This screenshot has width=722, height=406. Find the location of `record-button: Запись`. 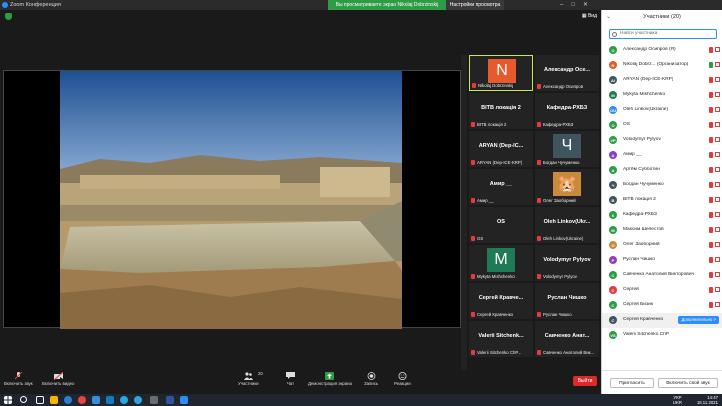

record-button: Запись is located at coordinates (371, 379).